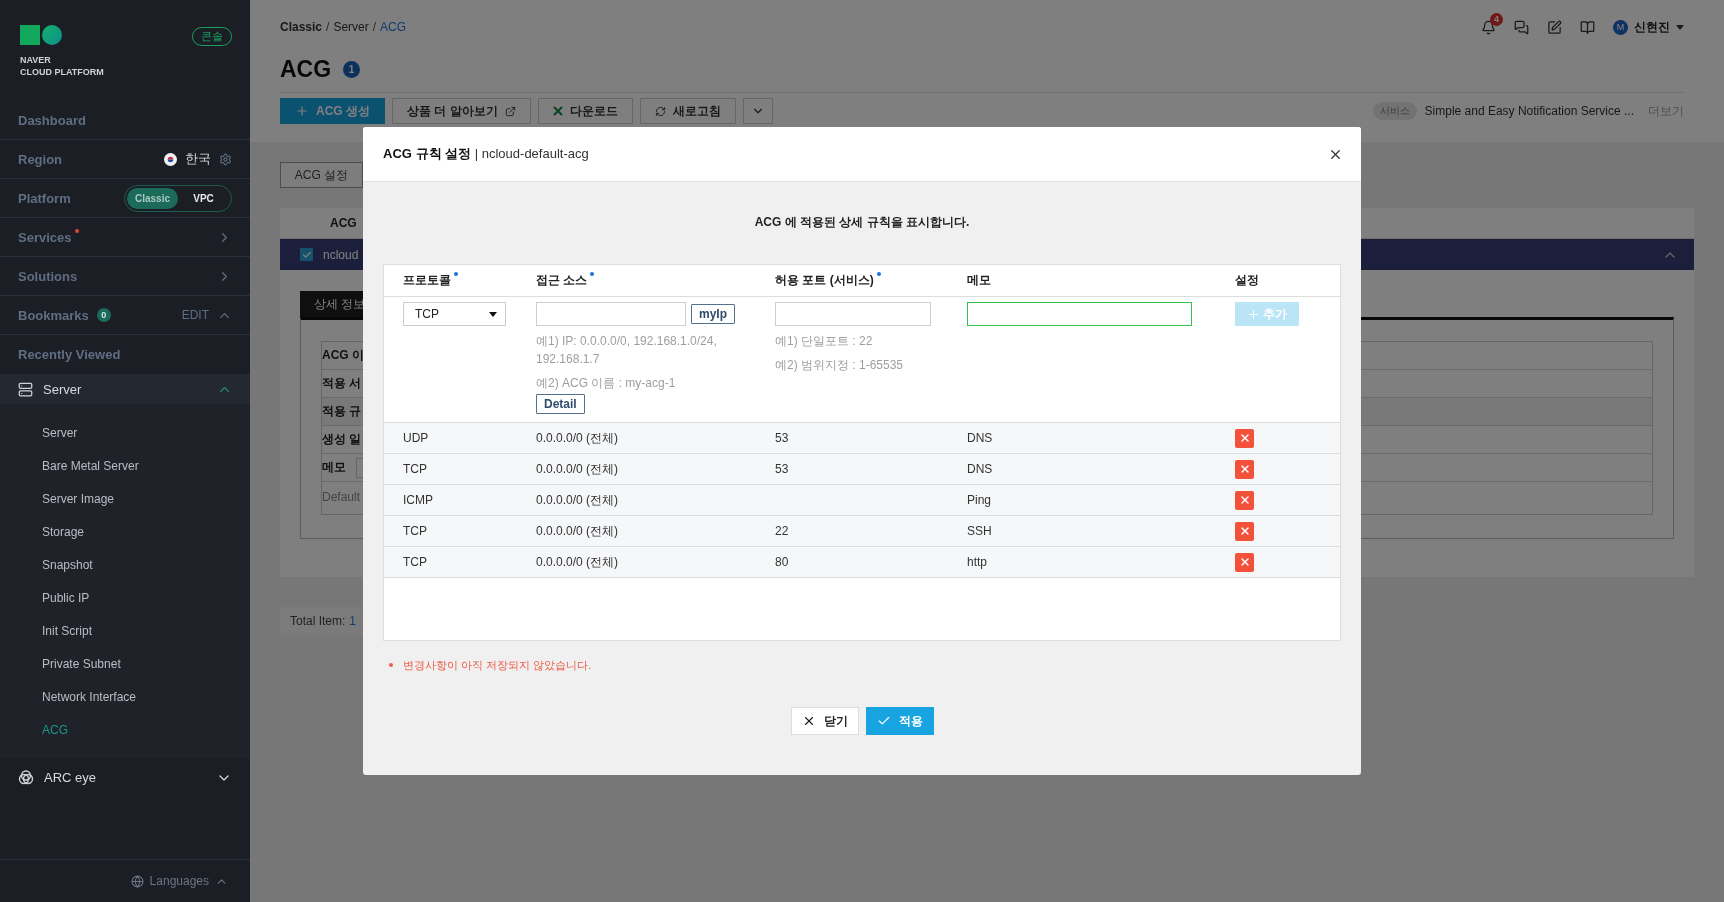 The image size is (1724, 902). Describe the element at coordinates (125, 597) in the screenshot. I see `menu-item: Public IP` at that location.